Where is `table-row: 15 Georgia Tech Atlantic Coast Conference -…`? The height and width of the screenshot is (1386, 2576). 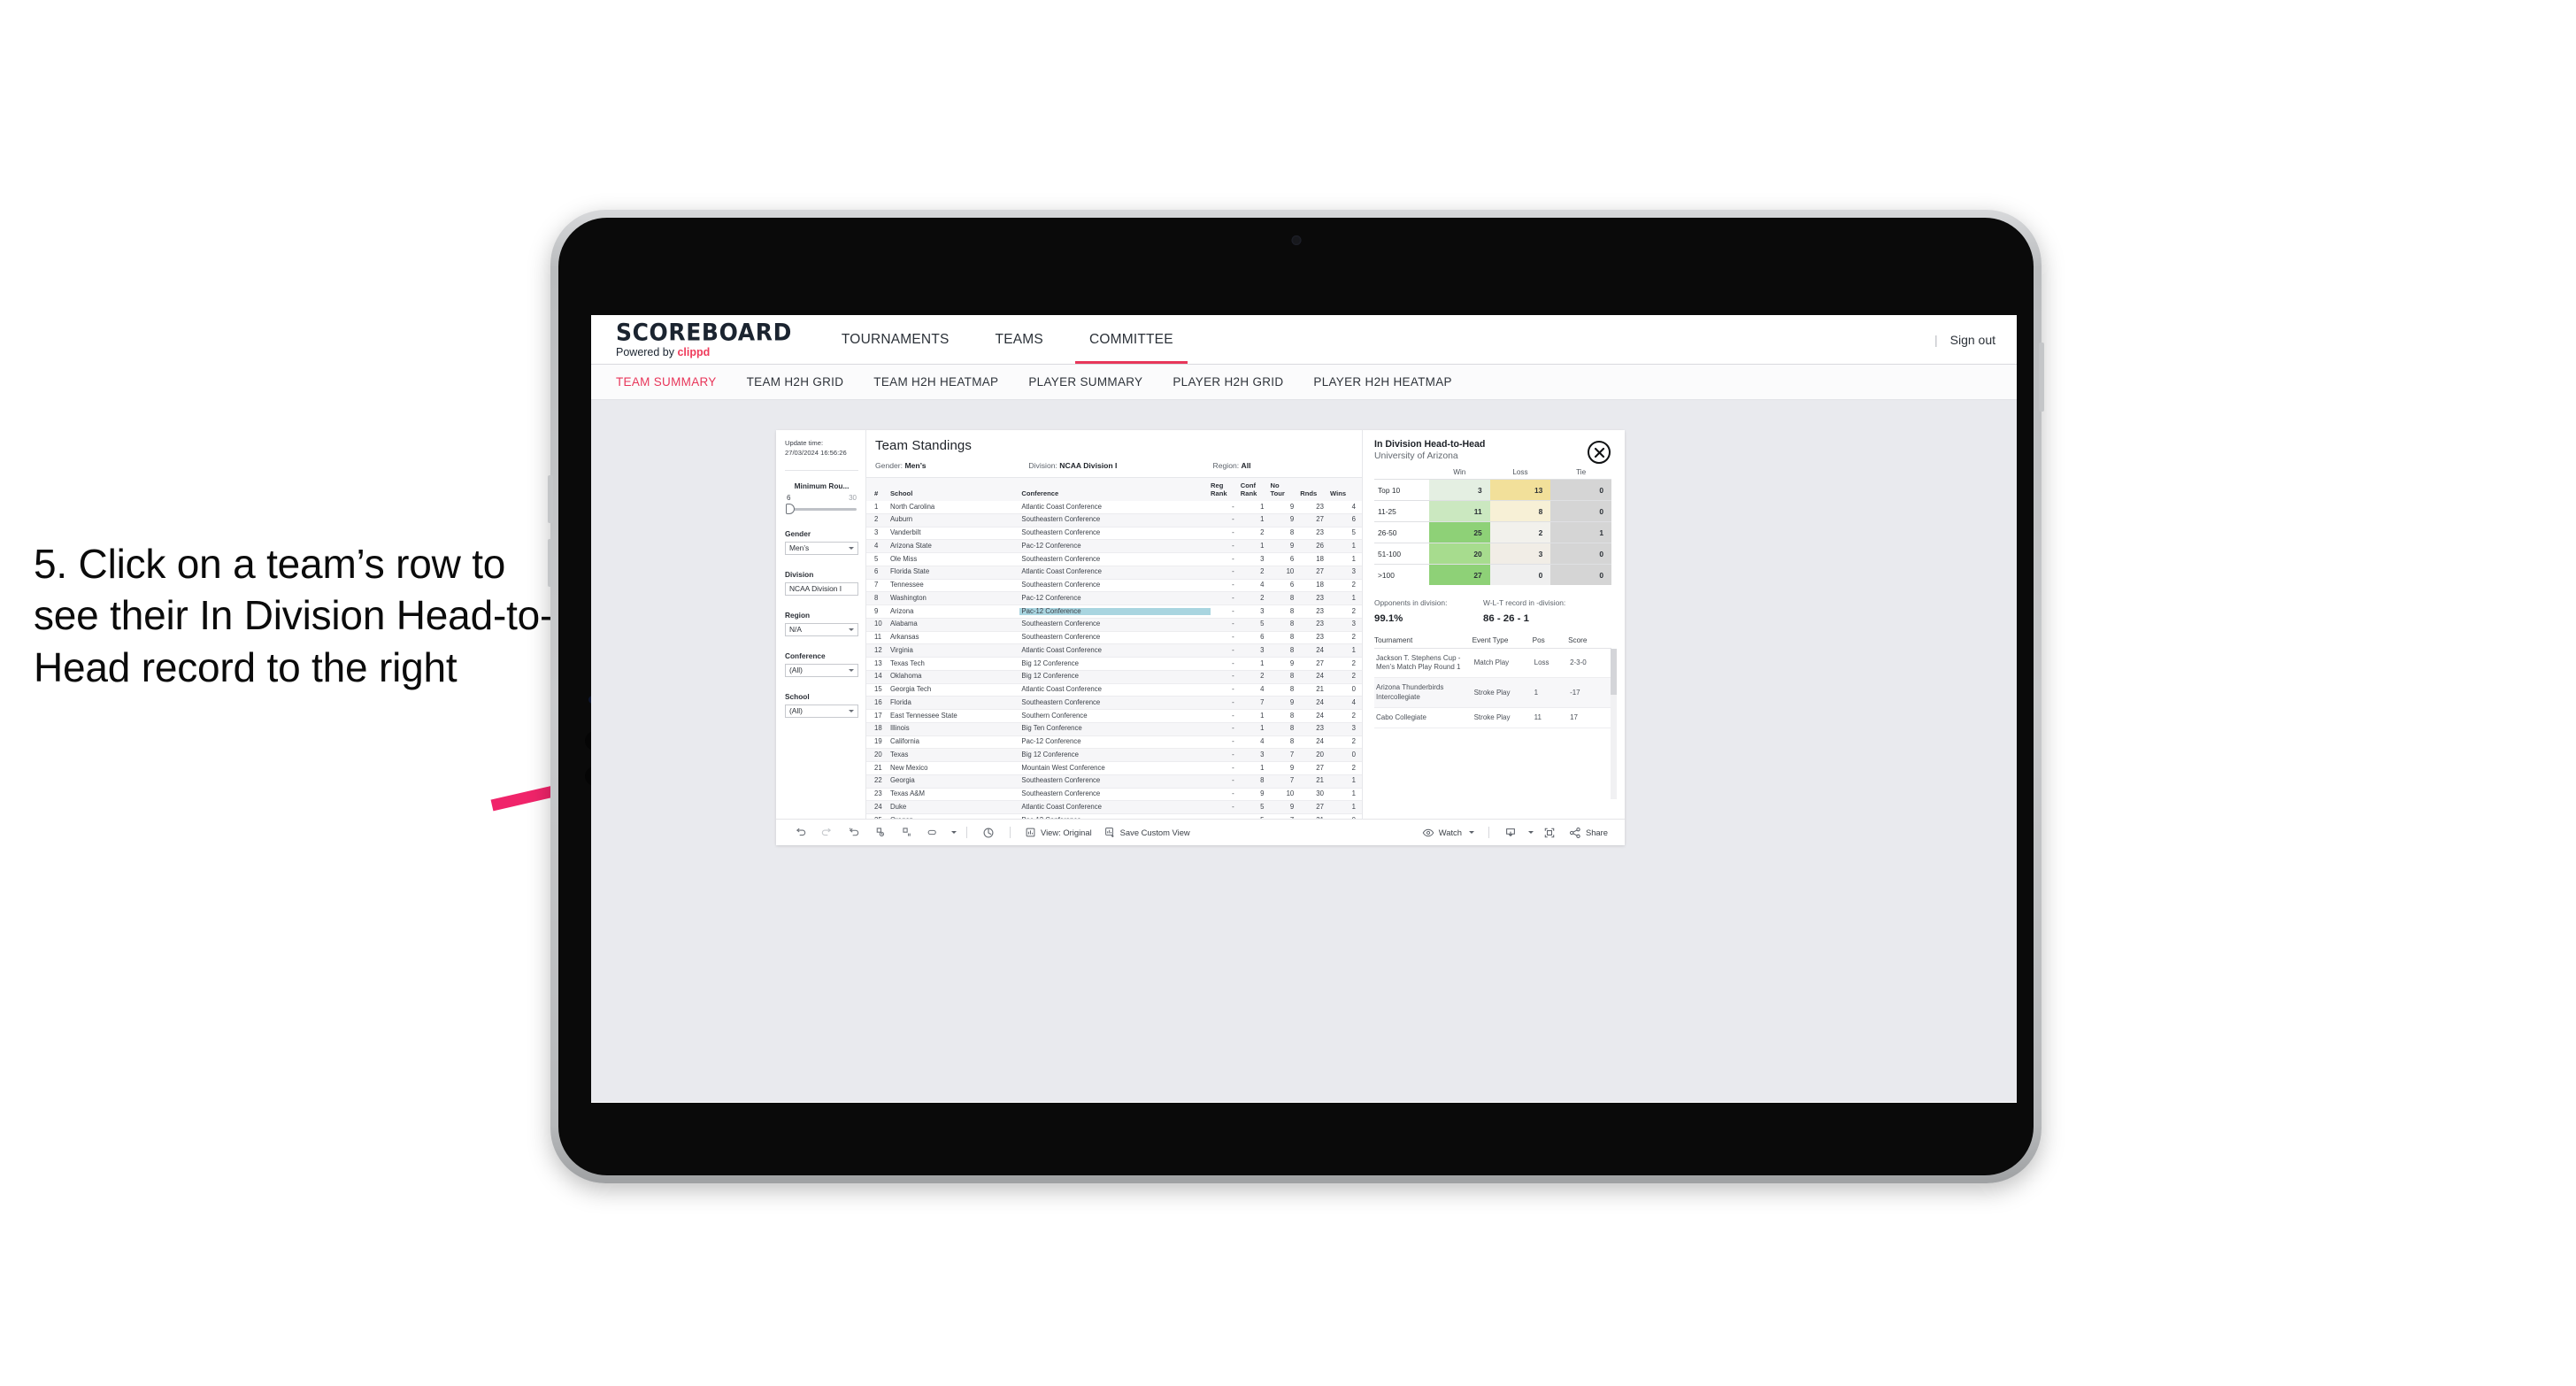 table-row: 15 Georgia Tech Atlantic Coast Conference -… is located at coordinates (1114, 690).